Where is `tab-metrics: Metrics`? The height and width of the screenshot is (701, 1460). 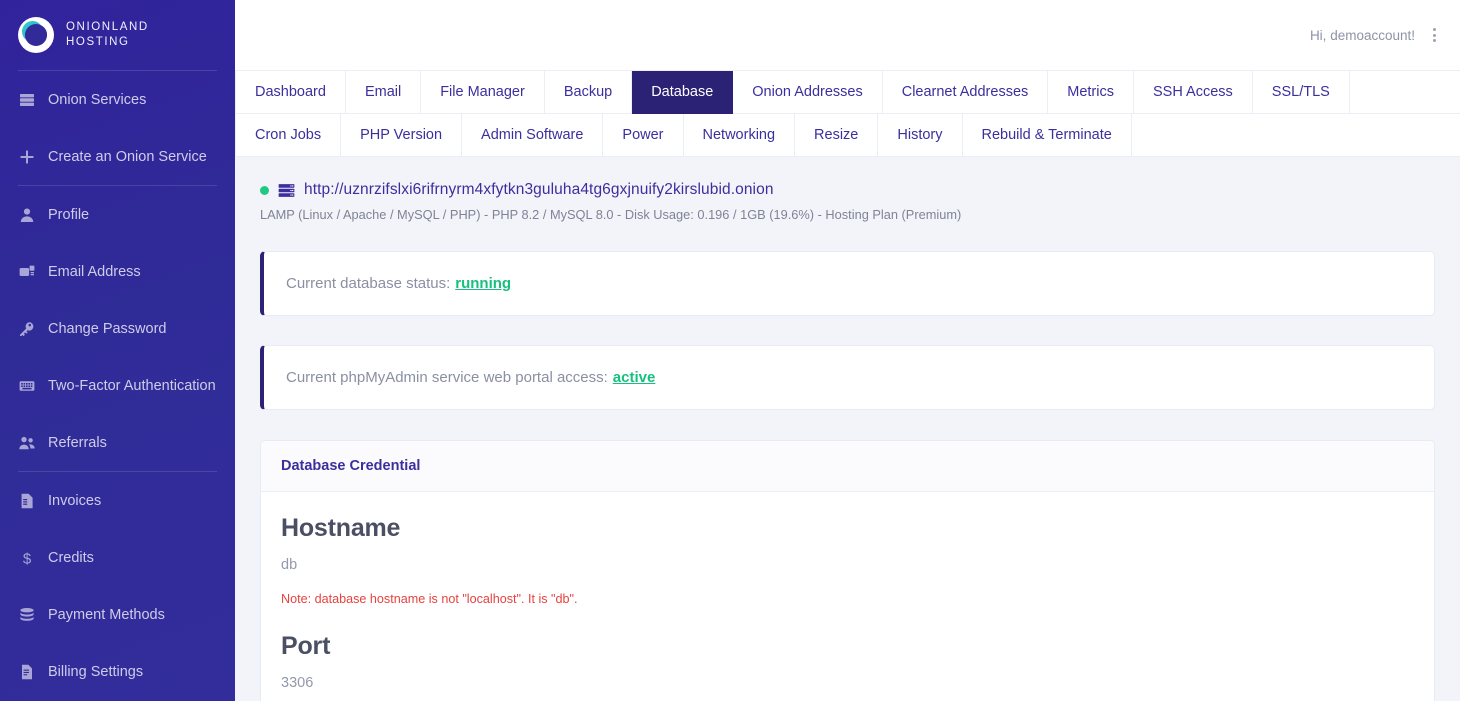
tab-metrics: Metrics is located at coordinates (1091, 92).